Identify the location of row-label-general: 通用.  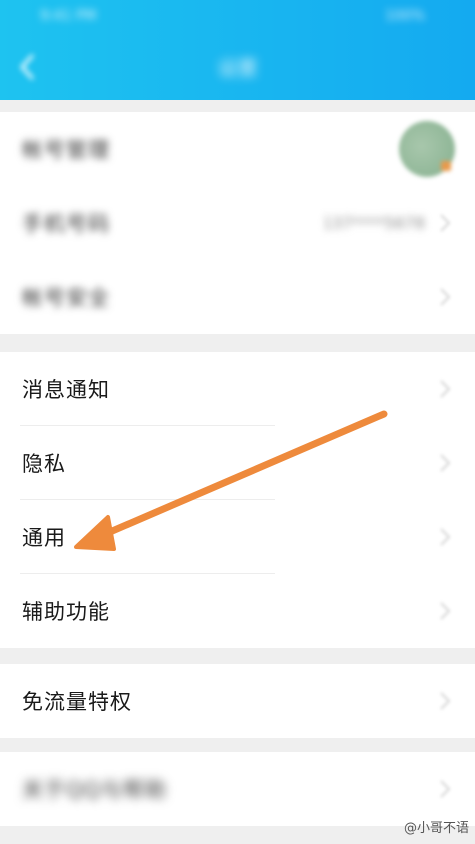
(44, 538).